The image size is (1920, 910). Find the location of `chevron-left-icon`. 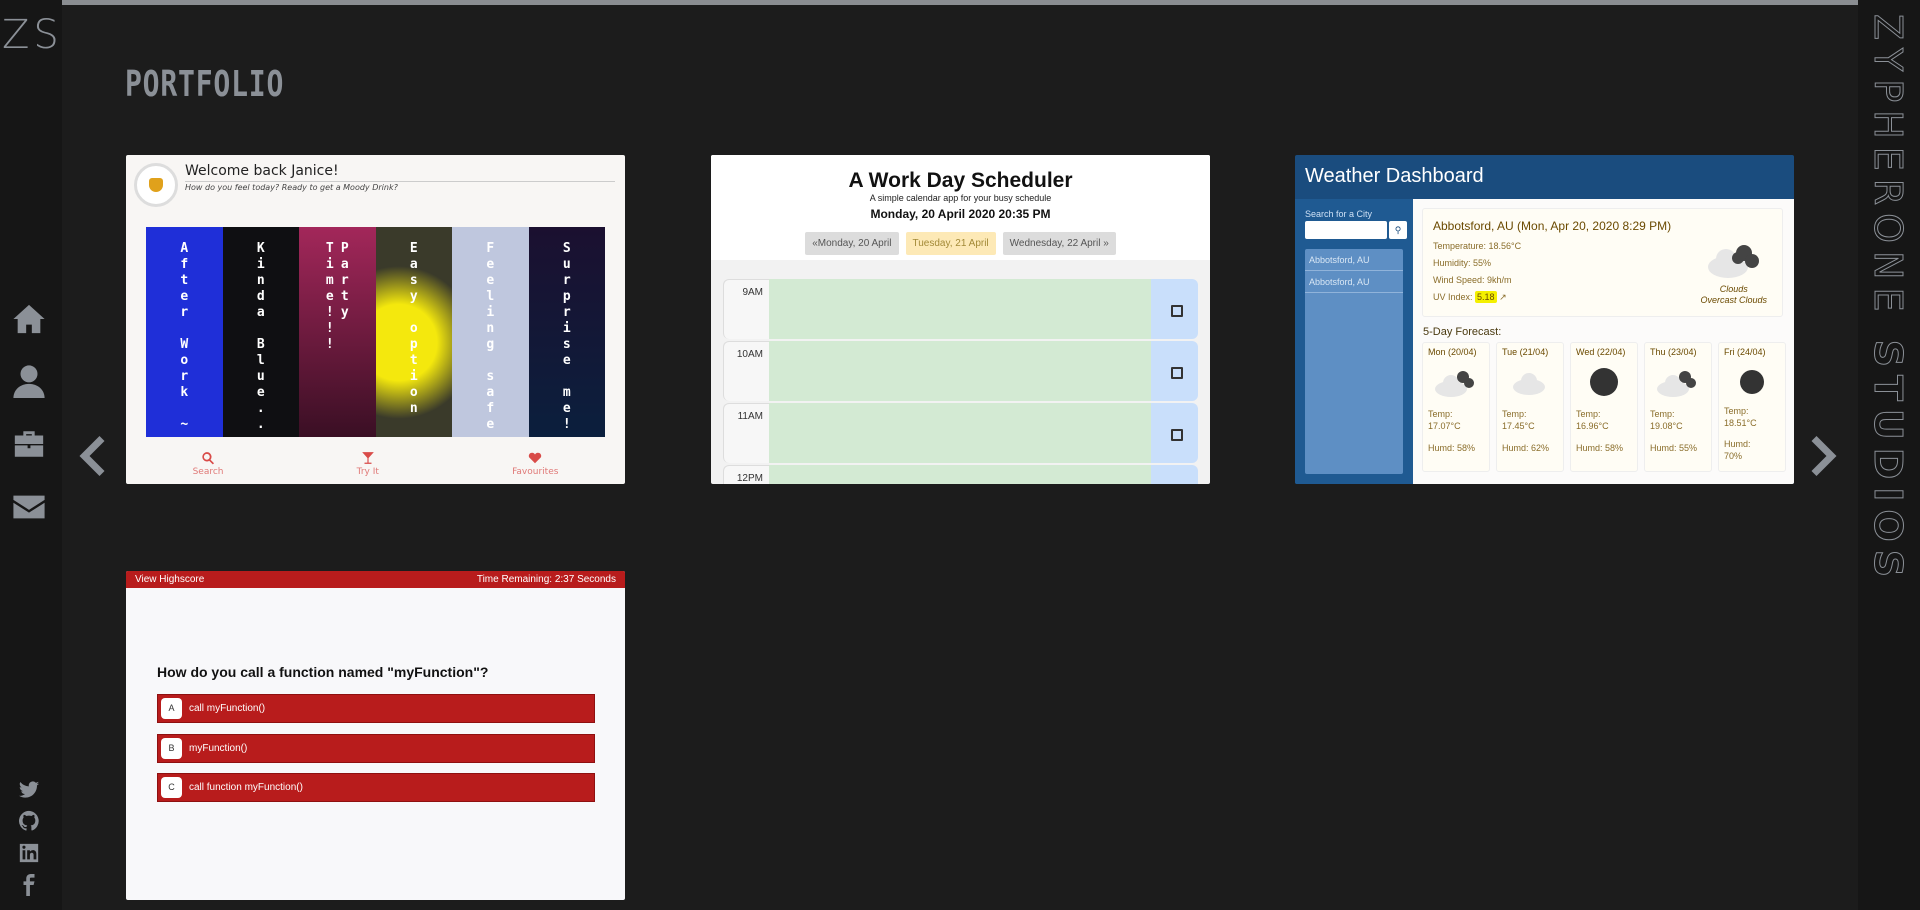

chevron-left-icon is located at coordinates (92, 456).